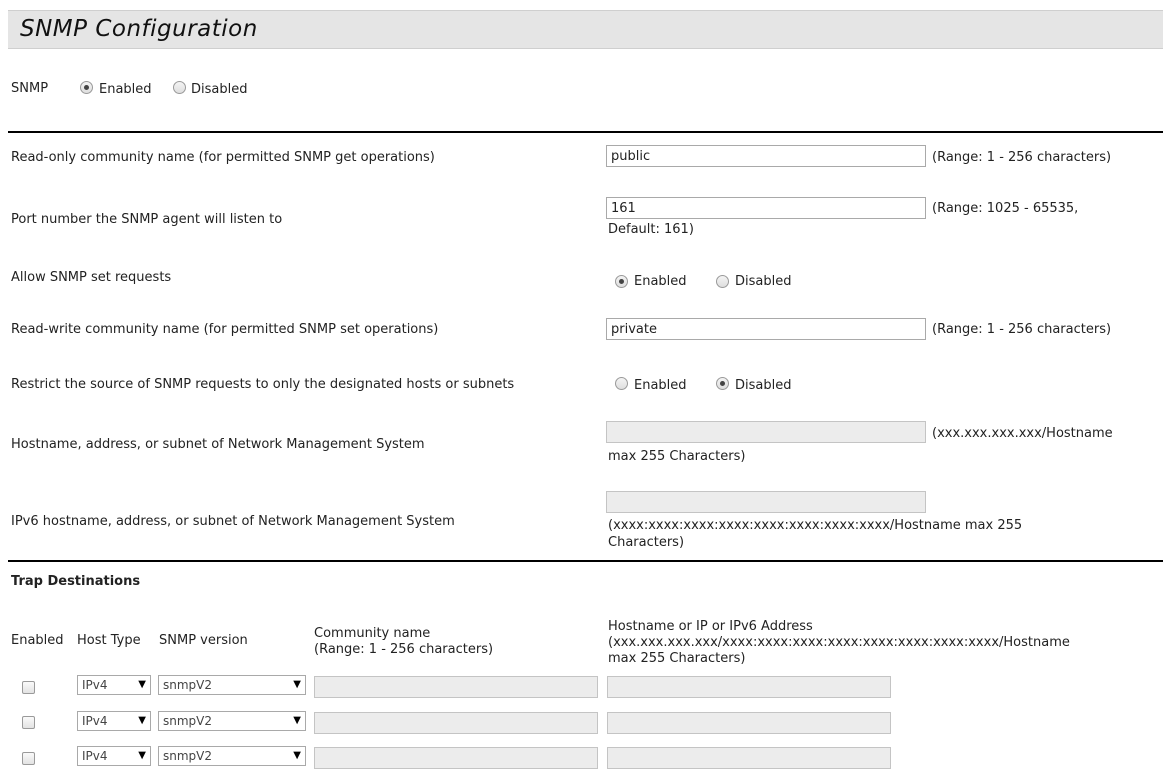  Describe the element at coordinates (646, 542) in the screenshot. I see `nms-ipv6-hint-characters: Characters)` at that location.